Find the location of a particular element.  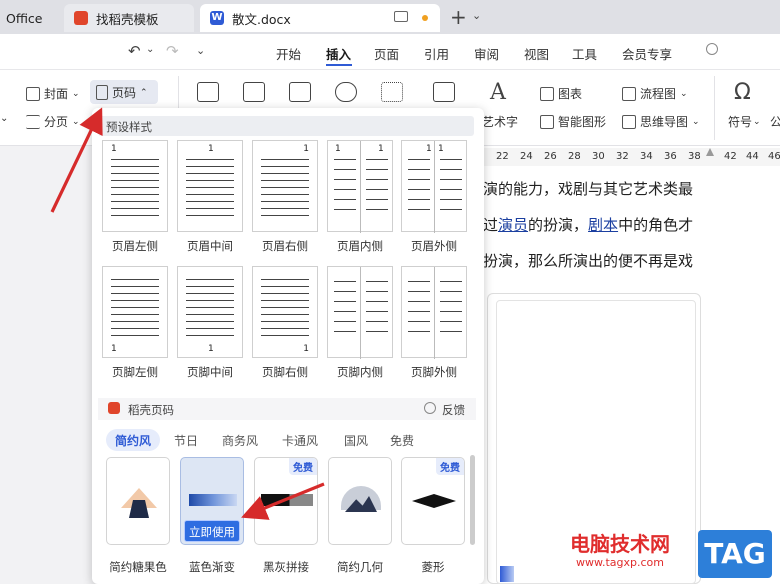

page-number-button: 页码 ⌃ is located at coordinates (124, 92).